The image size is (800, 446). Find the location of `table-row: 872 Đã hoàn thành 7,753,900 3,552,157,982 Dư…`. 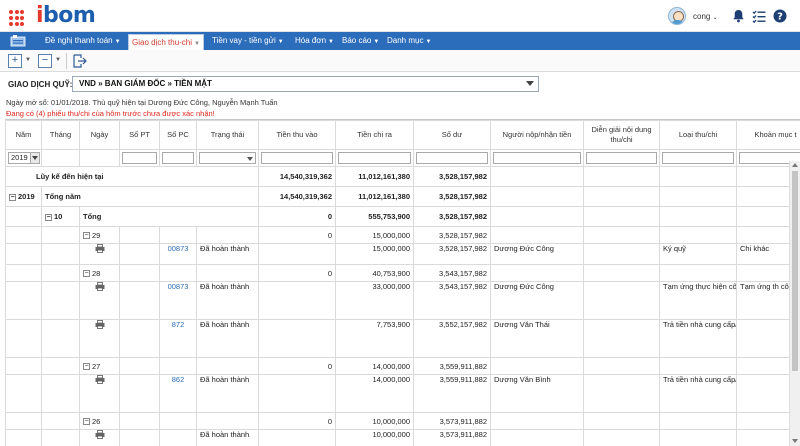

table-row: 872 Đã hoàn thành 7,753,900 3,552,157,982 Dư… is located at coordinates (402, 338).